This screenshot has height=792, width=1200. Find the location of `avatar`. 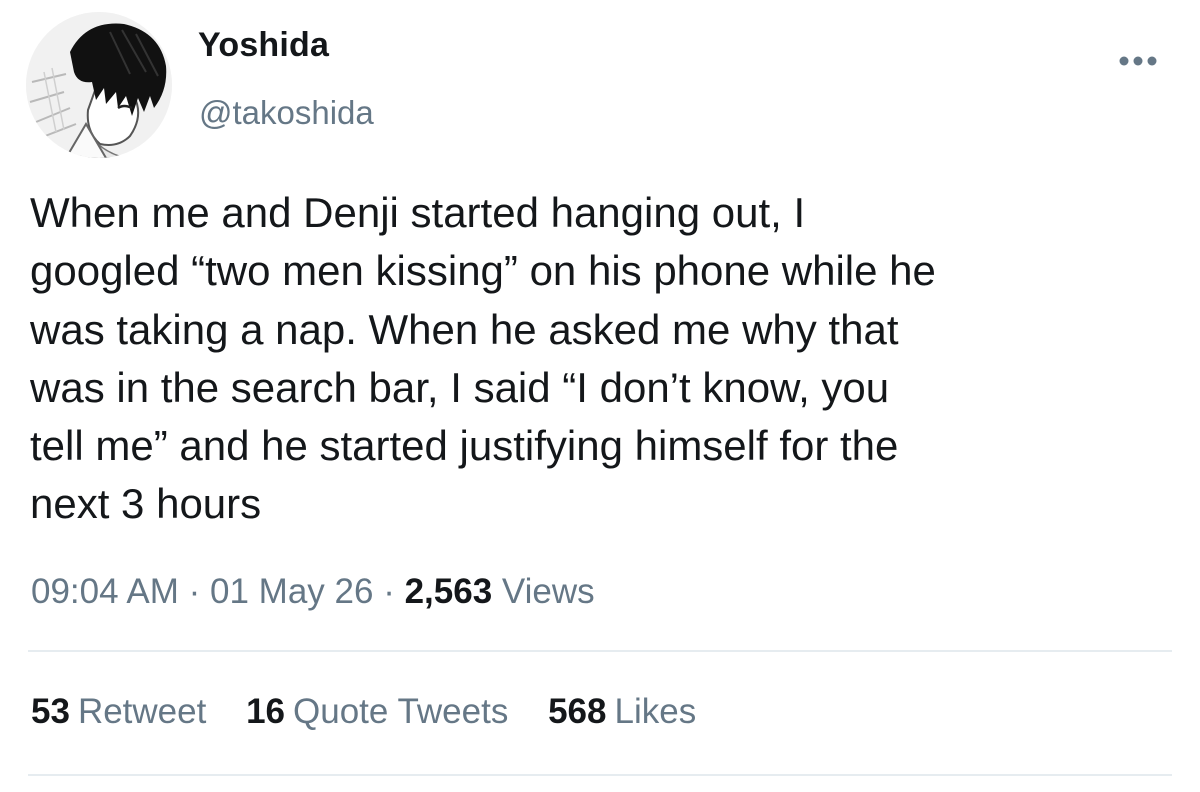

avatar is located at coordinates (99, 85).